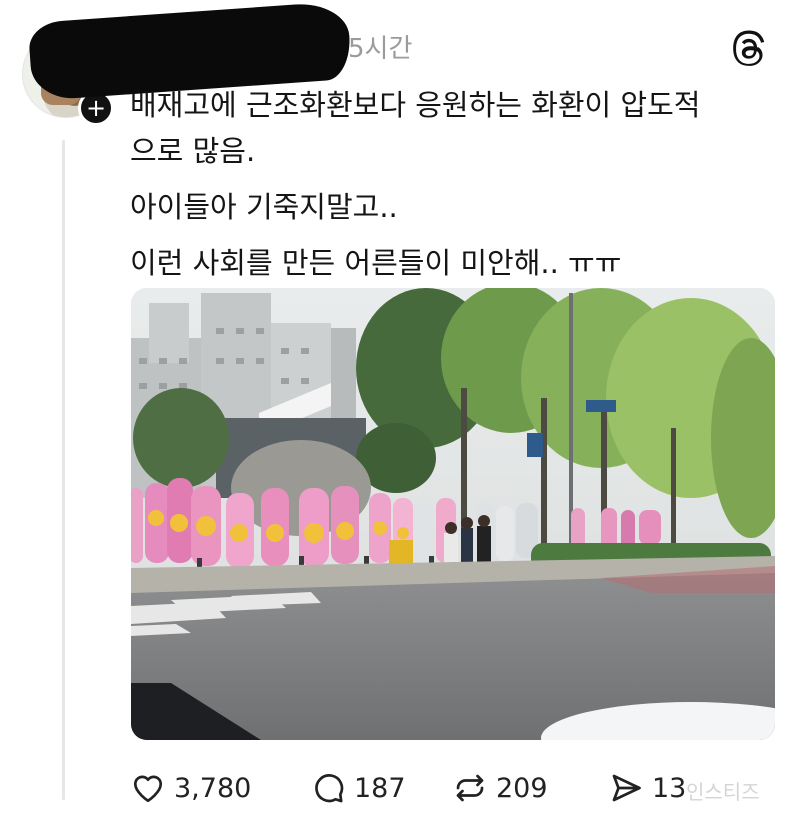 The width and height of the screenshot is (800, 823). What do you see at coordinates (380, 788) in the screenshot?
I see `comment-count: 187` at bounding box center [380, 788].